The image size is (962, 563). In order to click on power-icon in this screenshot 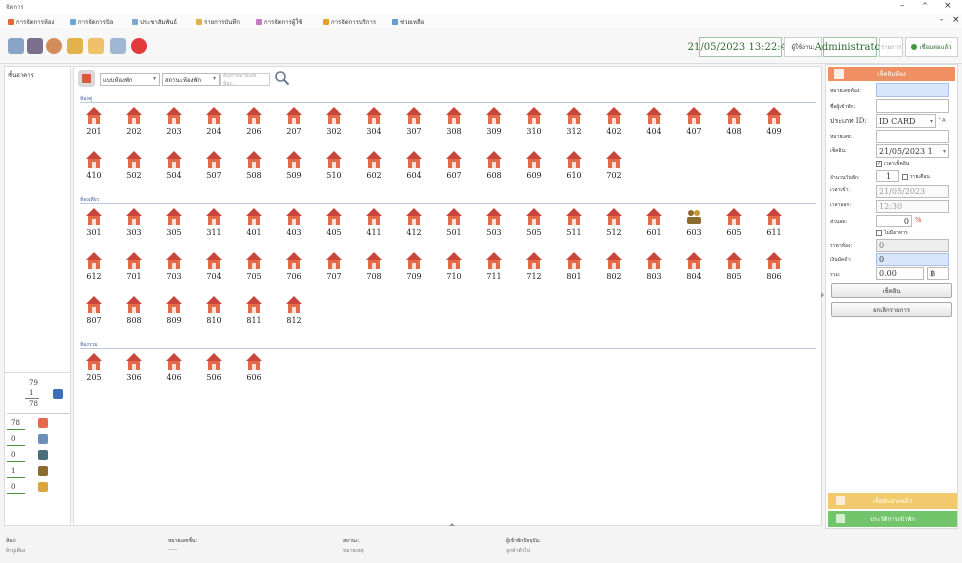, I will do `click(139, 46)`.